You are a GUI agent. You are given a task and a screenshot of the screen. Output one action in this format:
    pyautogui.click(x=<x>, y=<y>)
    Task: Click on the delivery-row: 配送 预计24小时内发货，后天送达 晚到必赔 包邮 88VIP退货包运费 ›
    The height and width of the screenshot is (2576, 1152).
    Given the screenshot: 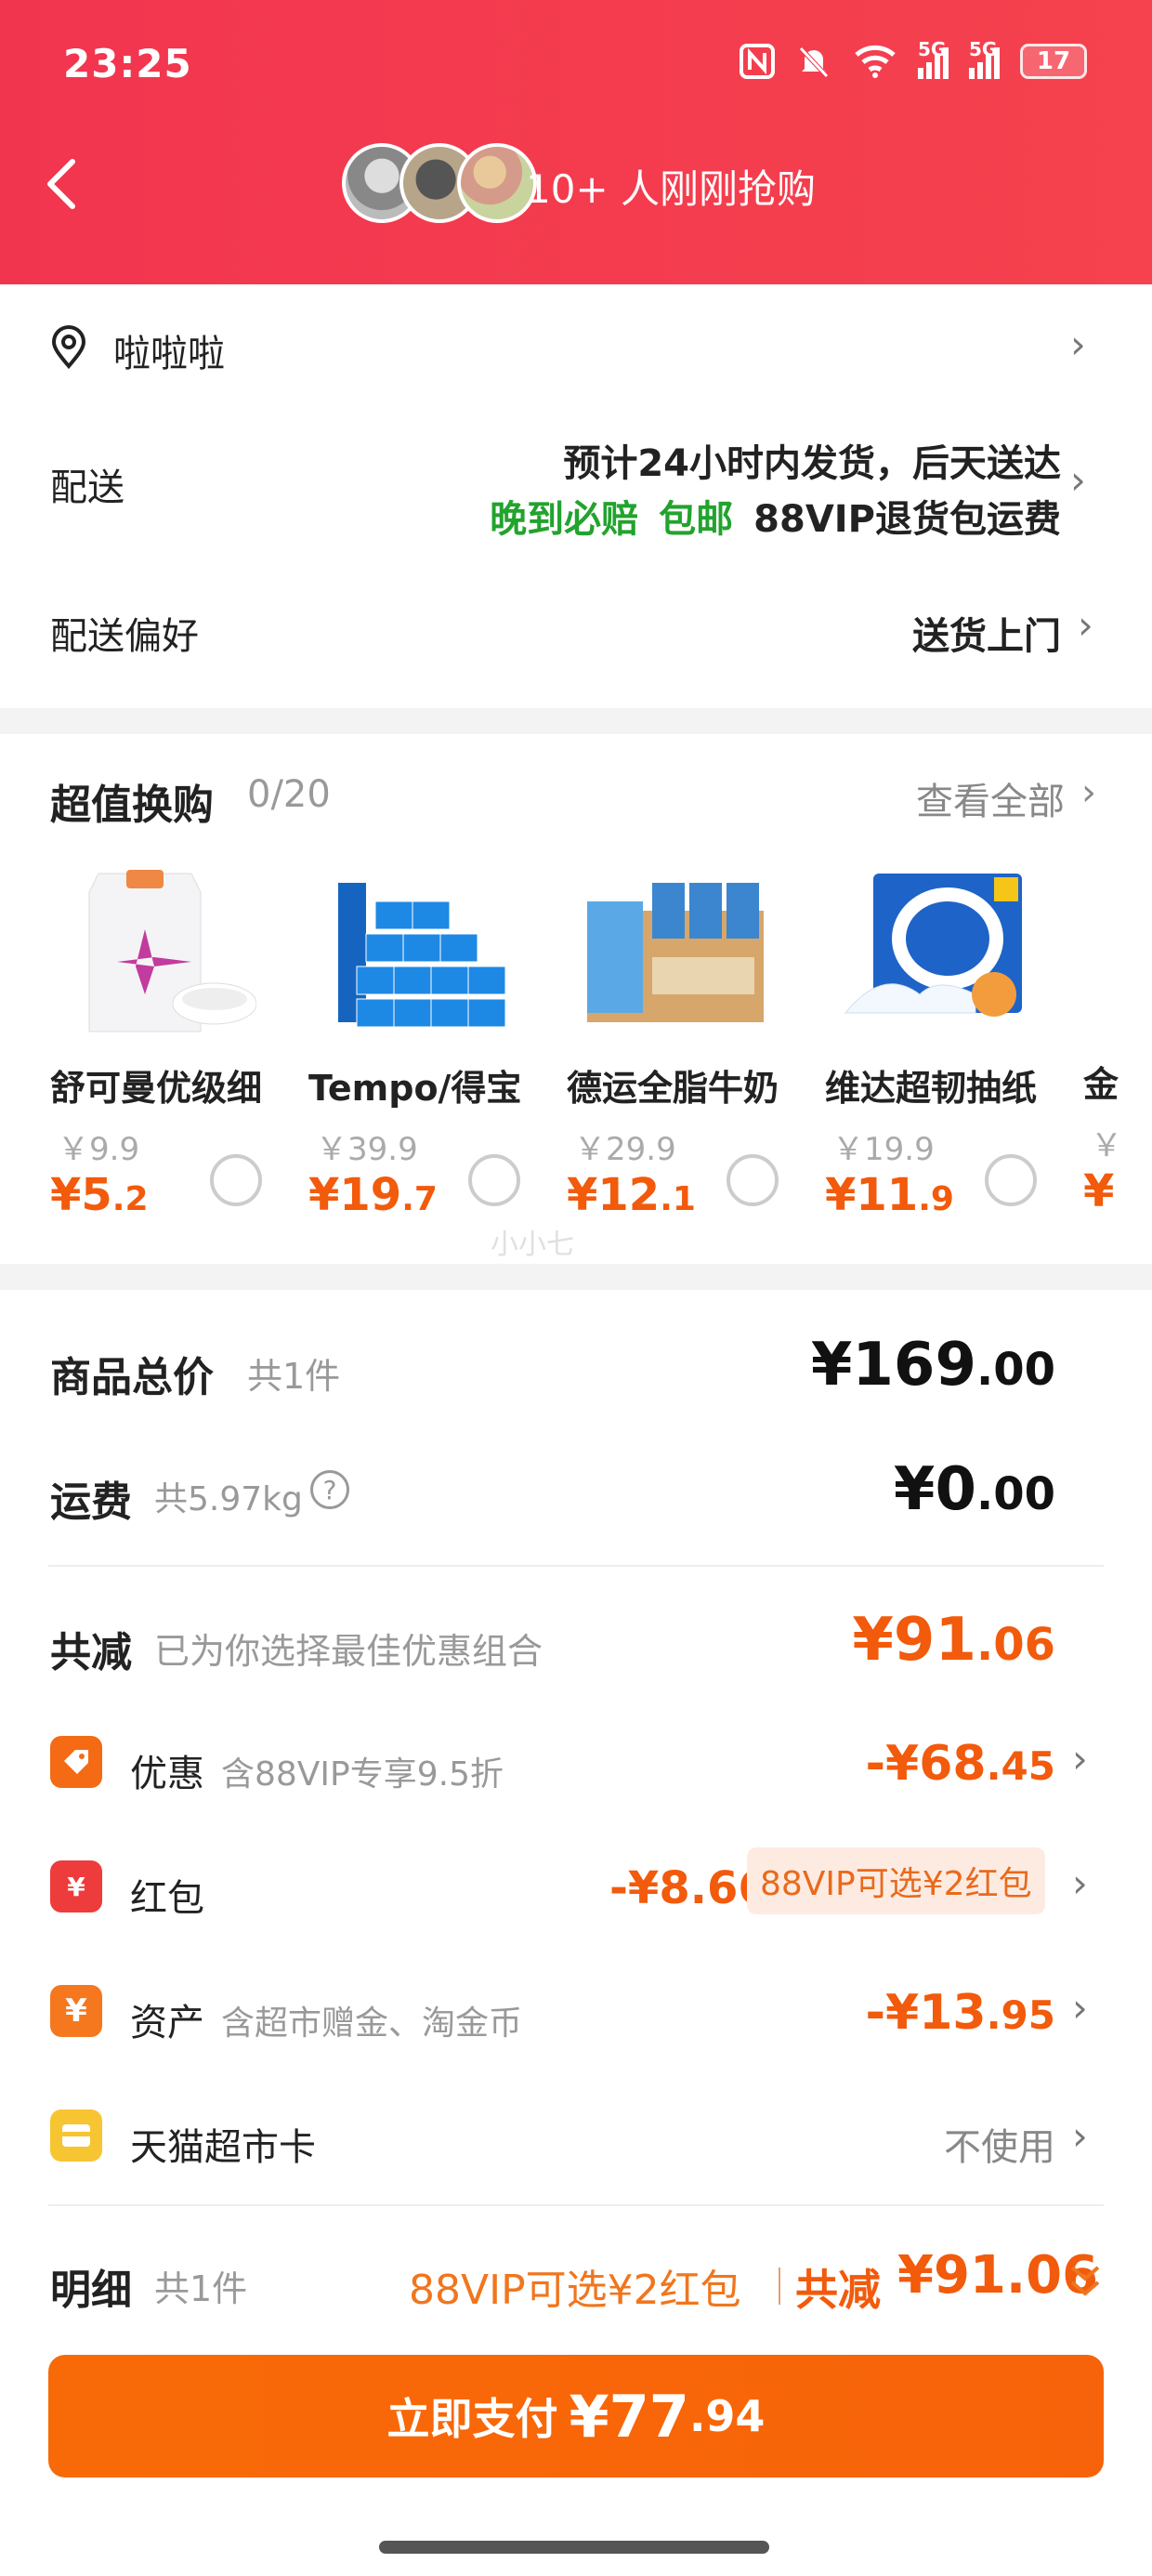 What is the action you would take?
    pyautogui.click(x=576, y=484)
    